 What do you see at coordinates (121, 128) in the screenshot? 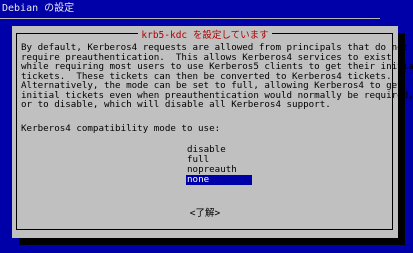
I see `prompt-label: Kerberos4 compatibility mode to use:` at bounding box center [121, 128].